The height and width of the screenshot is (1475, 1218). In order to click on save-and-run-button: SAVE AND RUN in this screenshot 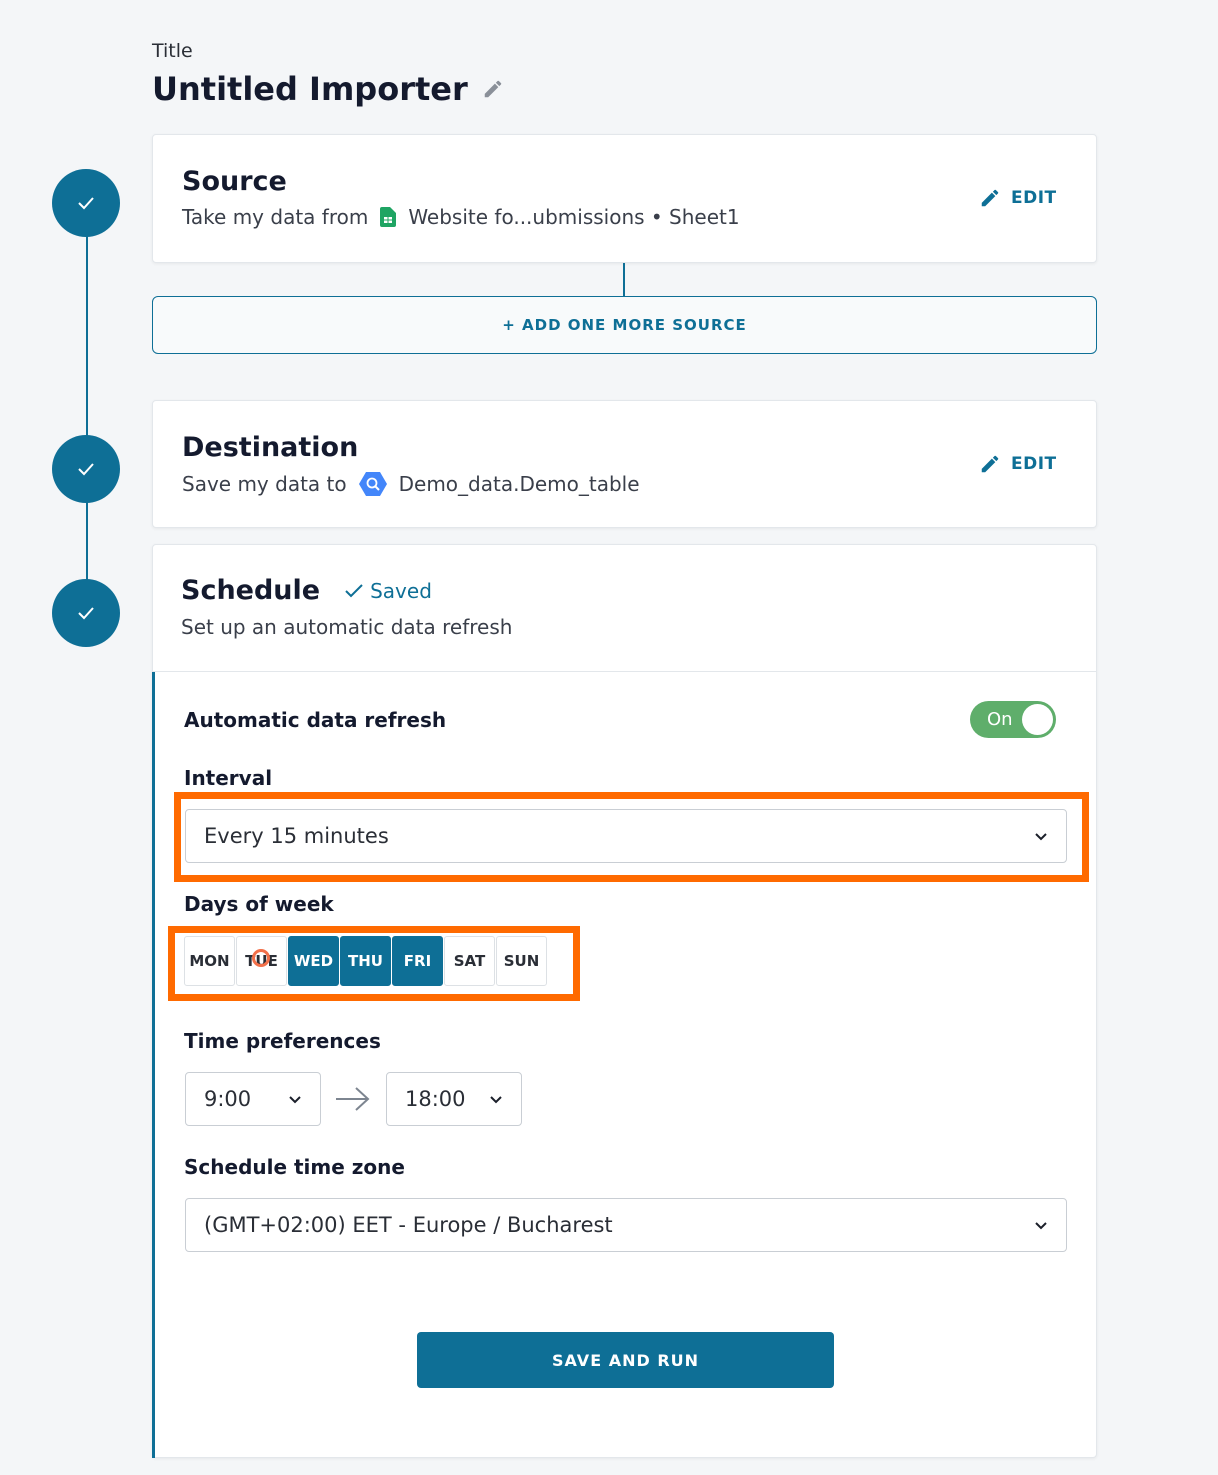, I will do `click(625, 1360)`.